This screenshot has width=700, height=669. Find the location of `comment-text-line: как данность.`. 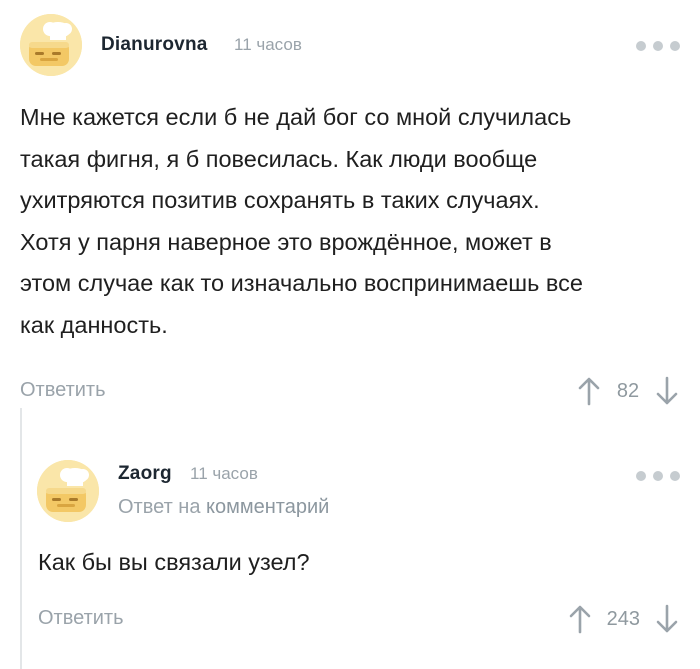

comment-text-line: как данность. is located at coordinates (94, 324).